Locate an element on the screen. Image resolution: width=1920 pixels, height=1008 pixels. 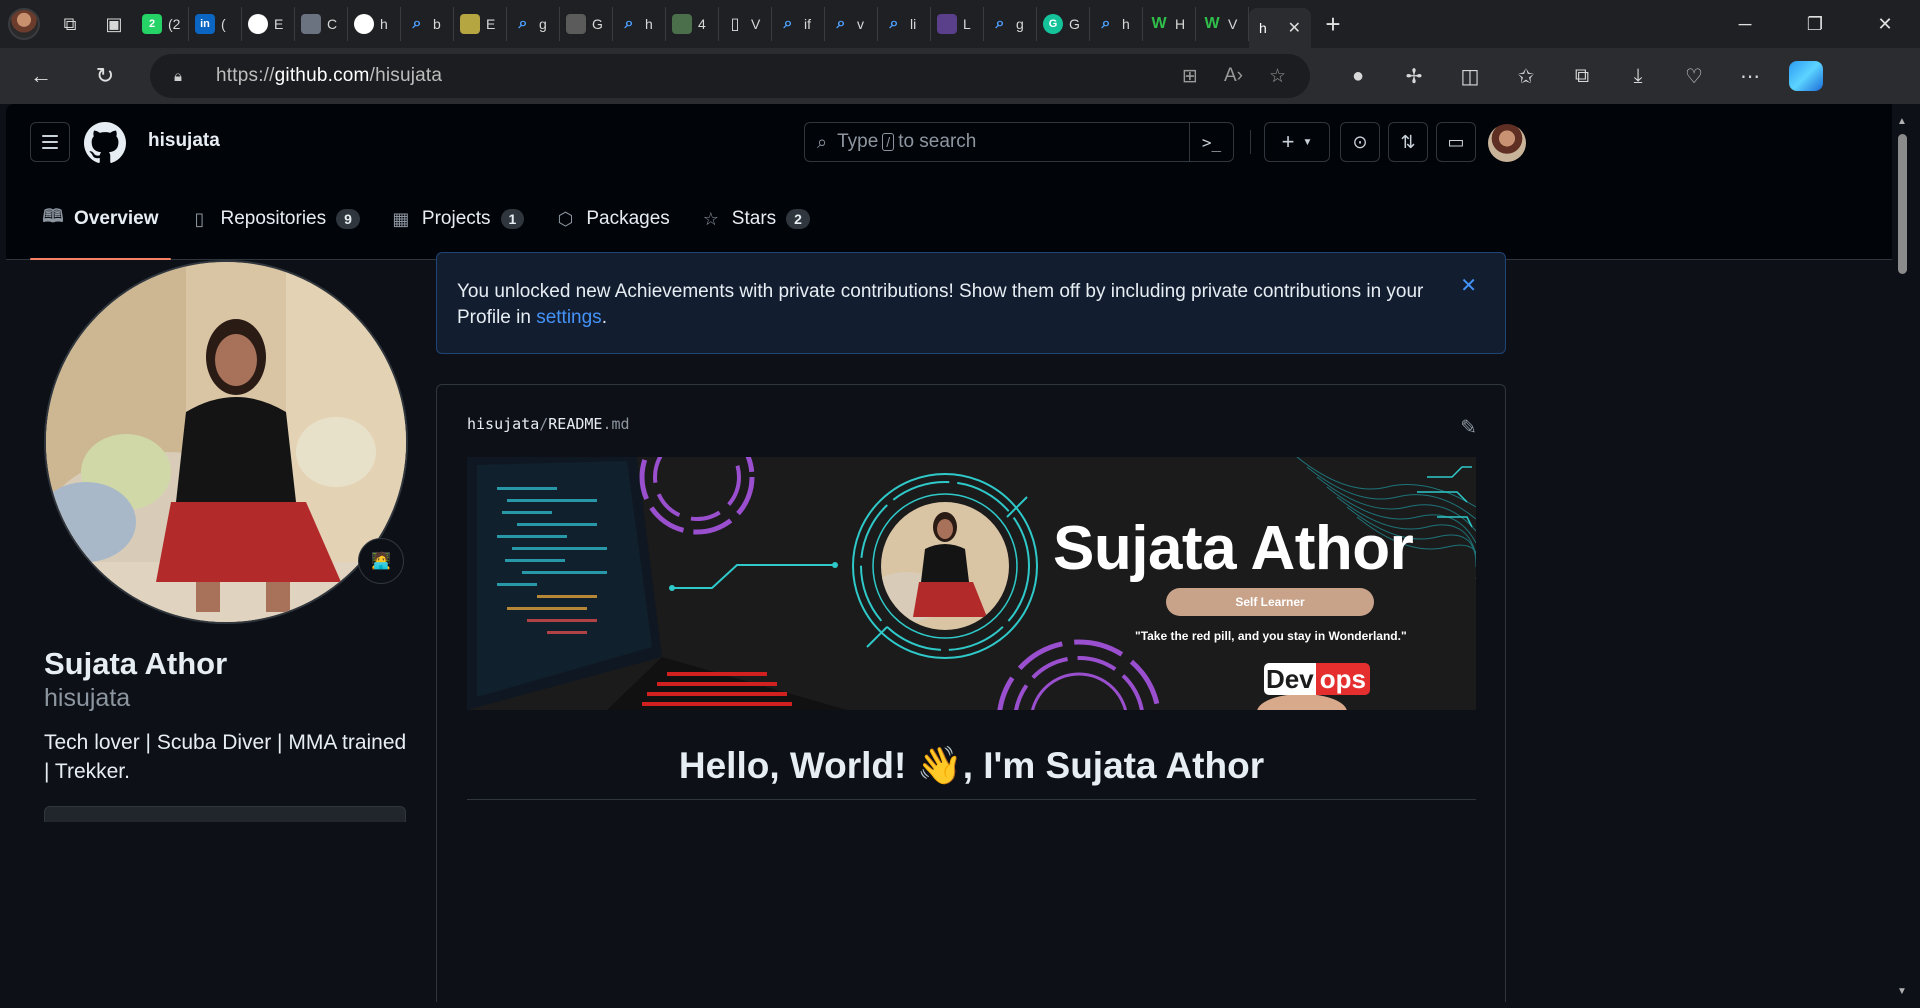
readme-path: hisujata/README.md is located at coordinates (548, 424).